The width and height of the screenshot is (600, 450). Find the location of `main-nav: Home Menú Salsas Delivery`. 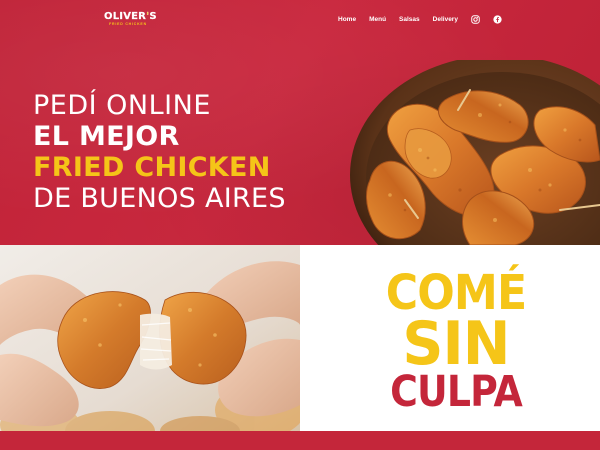

main-nav: Home Menú Salsas Delivery is located at coordinates (426, 19).